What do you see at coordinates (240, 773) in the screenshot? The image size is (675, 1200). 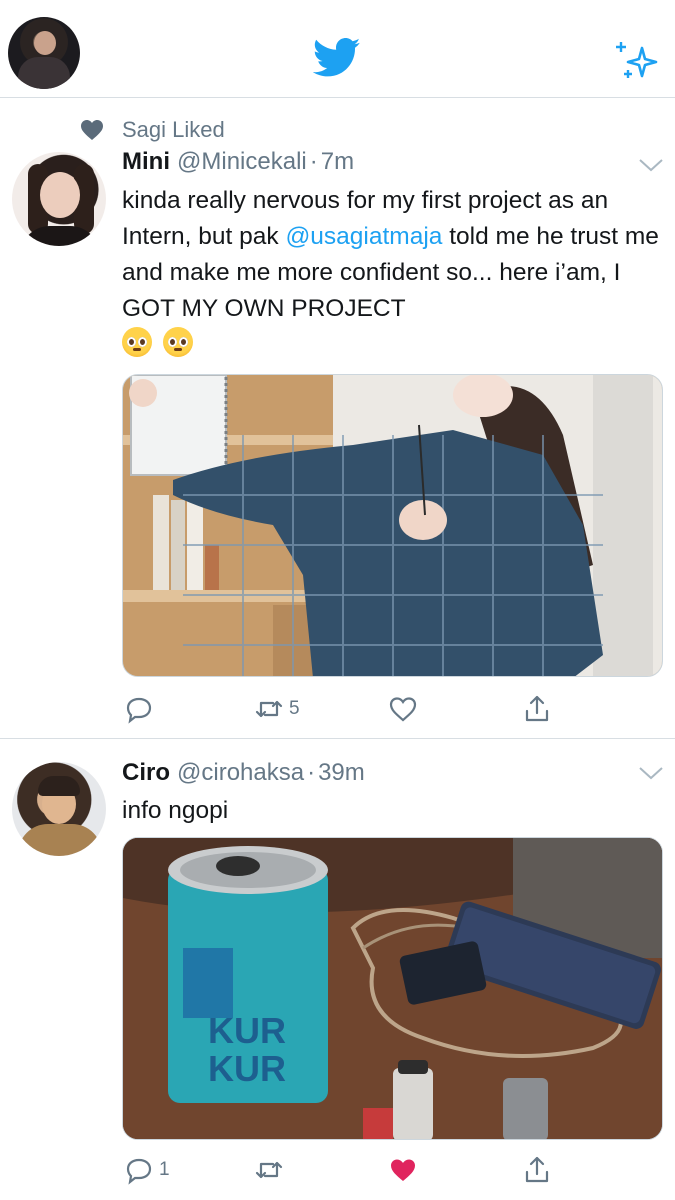 I see `user-handle: @cirohaksa` at bounding box center [240, 773].